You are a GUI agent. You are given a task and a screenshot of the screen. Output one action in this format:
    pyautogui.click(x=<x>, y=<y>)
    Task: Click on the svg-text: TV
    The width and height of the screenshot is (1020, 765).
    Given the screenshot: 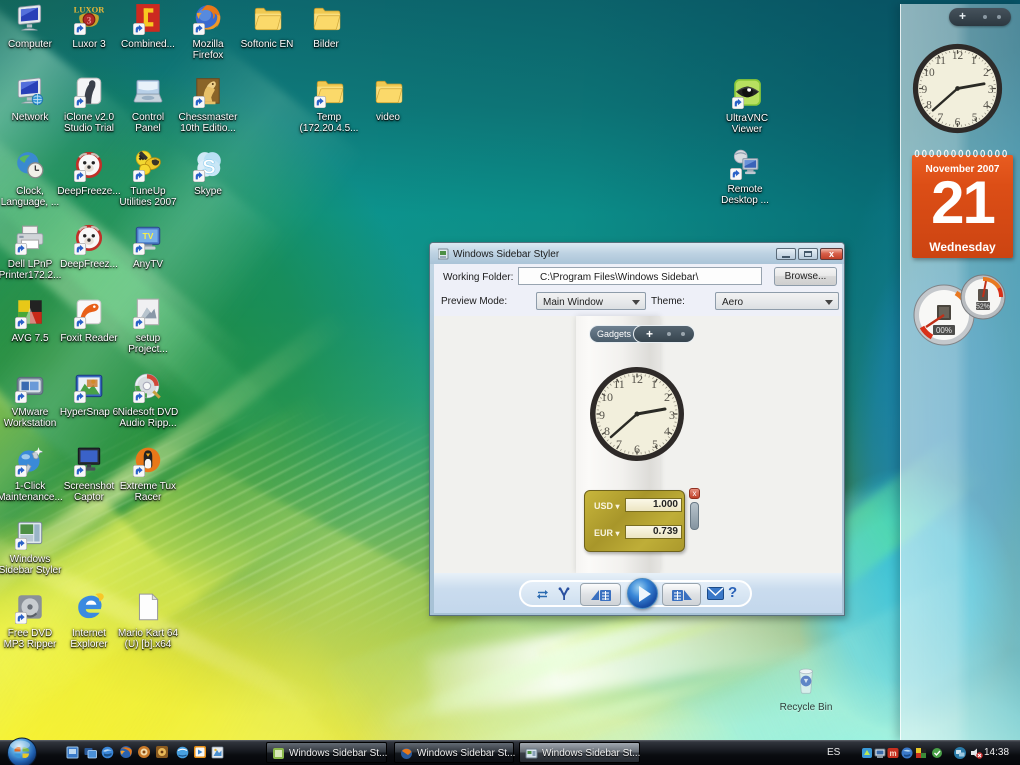 What is the action you would take?
    pyautogui.click(x=148, y=236)
    